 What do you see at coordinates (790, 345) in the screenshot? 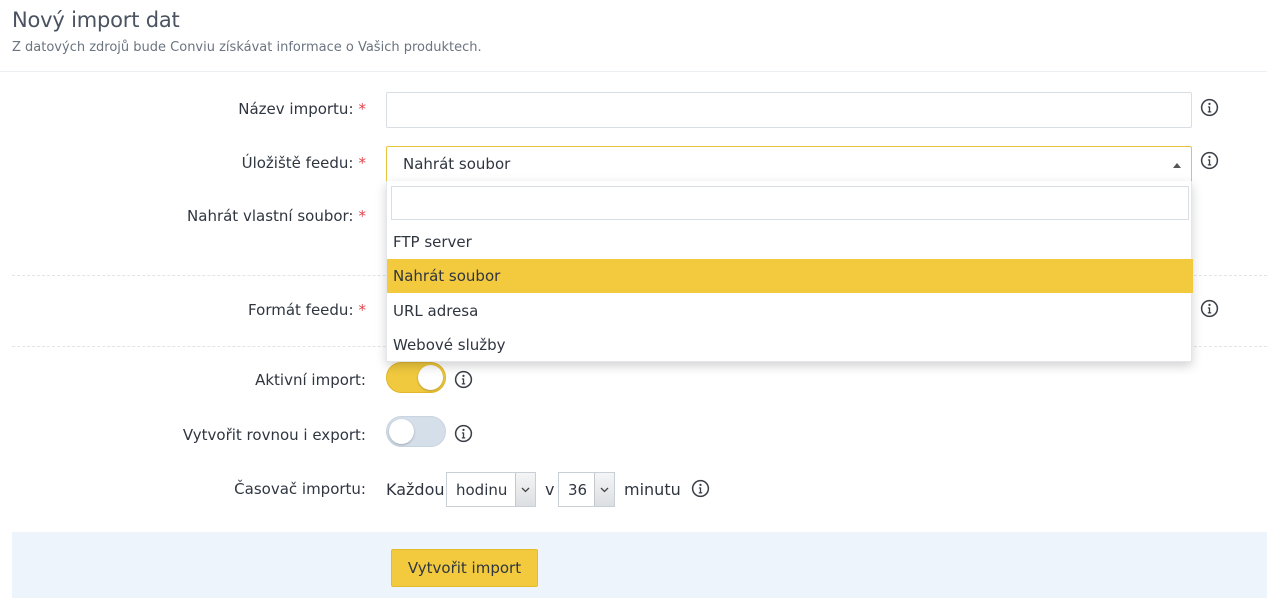
I see `dropdown-option-webservices: Webové služby` at bounding box center [790, 345].